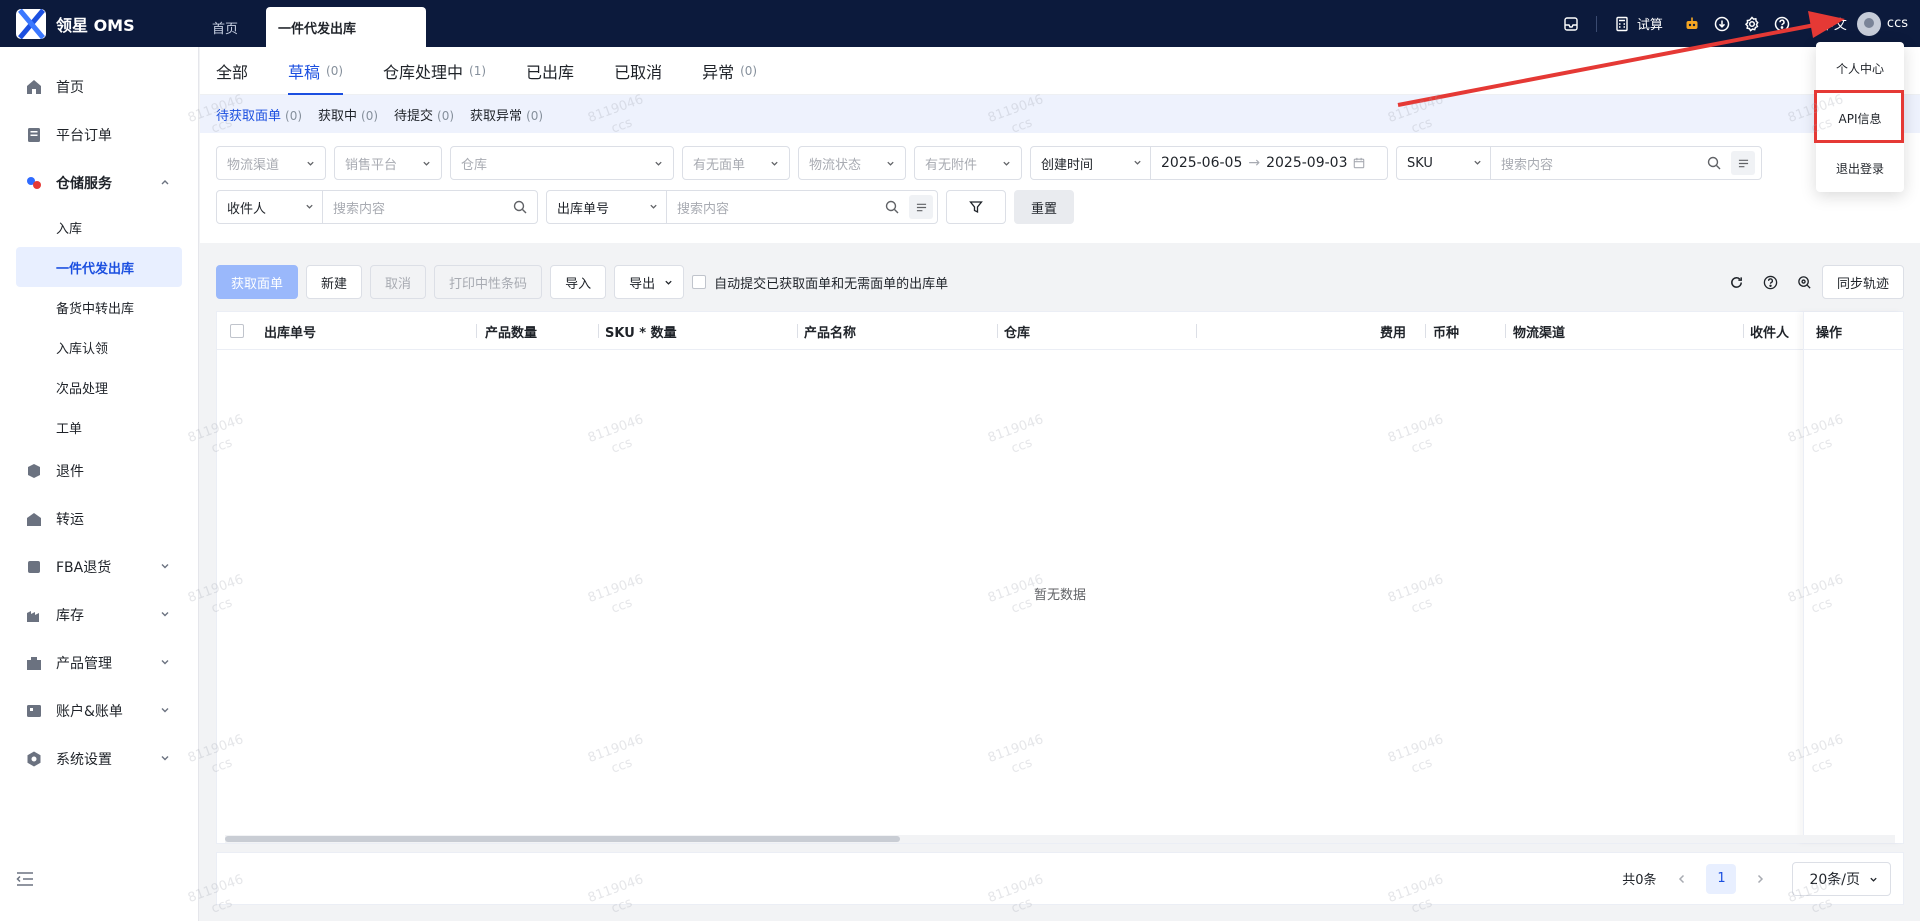 This screenshot has height=921, width=1920. I want to click on fba-icon, so click(34, 567).